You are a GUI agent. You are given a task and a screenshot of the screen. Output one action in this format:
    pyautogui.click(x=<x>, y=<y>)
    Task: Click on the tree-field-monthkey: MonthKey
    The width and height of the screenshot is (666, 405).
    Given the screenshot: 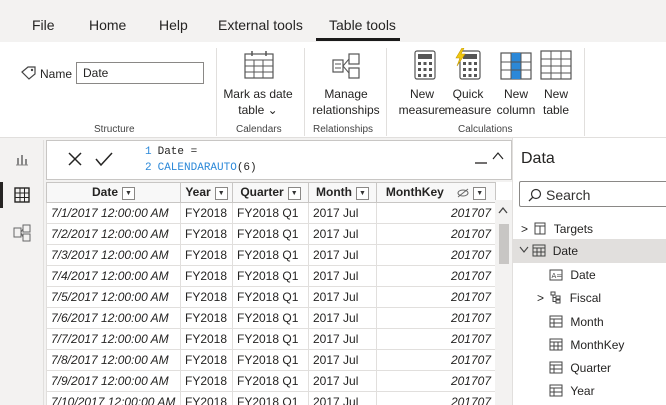 What is the action you would take?
    pyautogui.click(x=586, y=345)
    